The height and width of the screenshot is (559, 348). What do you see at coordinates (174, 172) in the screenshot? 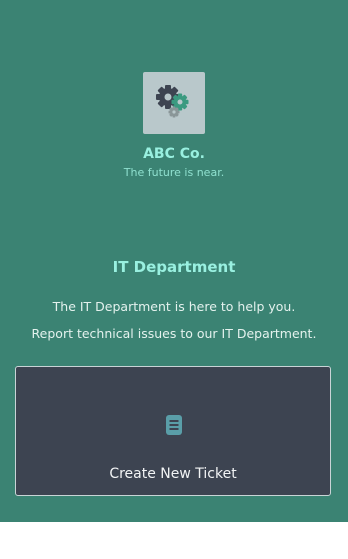
I see `company-tagline: The future is near.` at bounding box center [174, 172].